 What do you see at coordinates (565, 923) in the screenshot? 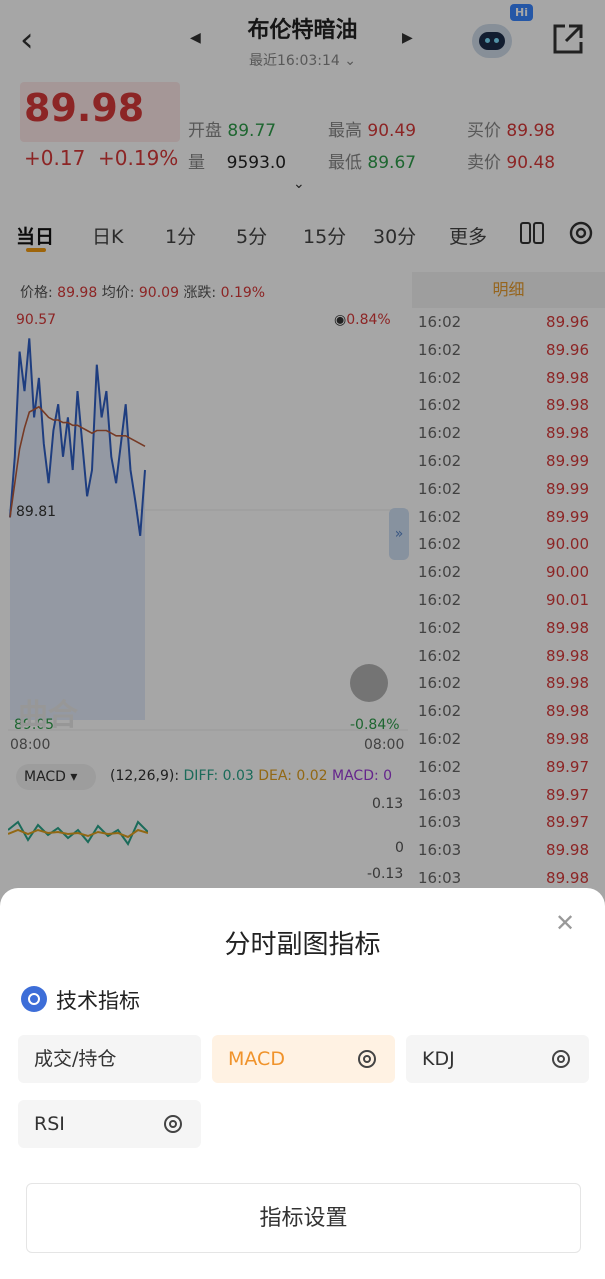
I see `close-icon: ✕` at bounding box center [565, 923].